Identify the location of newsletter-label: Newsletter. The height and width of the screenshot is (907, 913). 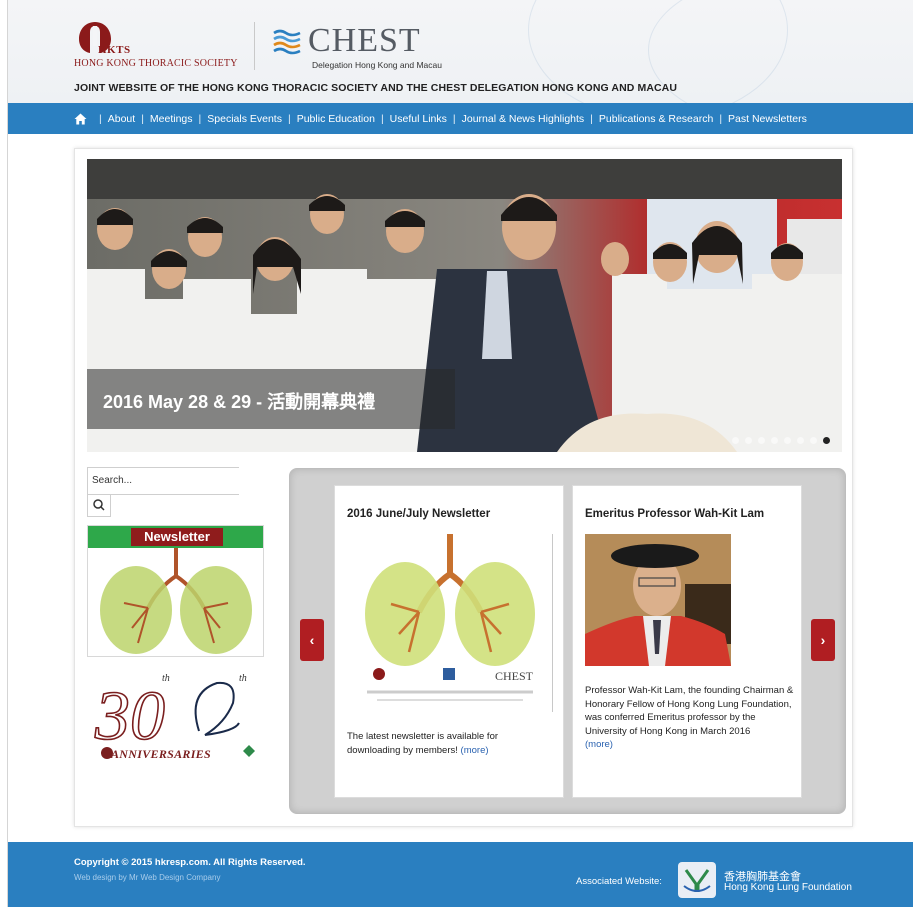
(177, 537).